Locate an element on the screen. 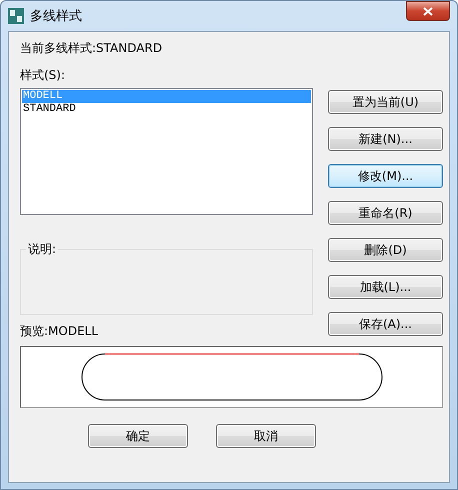 The width and height of the screenshot is (458, 490). style-item: STANDARD is located at coordinates (166, 109).